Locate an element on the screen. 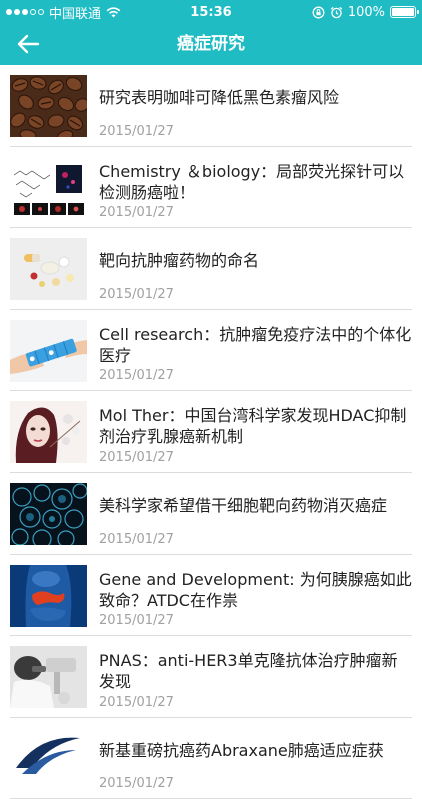 Image resolution: width=422 pixels, height=799 pixels. article-title: Chemistry ＆biology：局部荧光探针可以检测肠癌啦！ is located at coordinates (252, 181).